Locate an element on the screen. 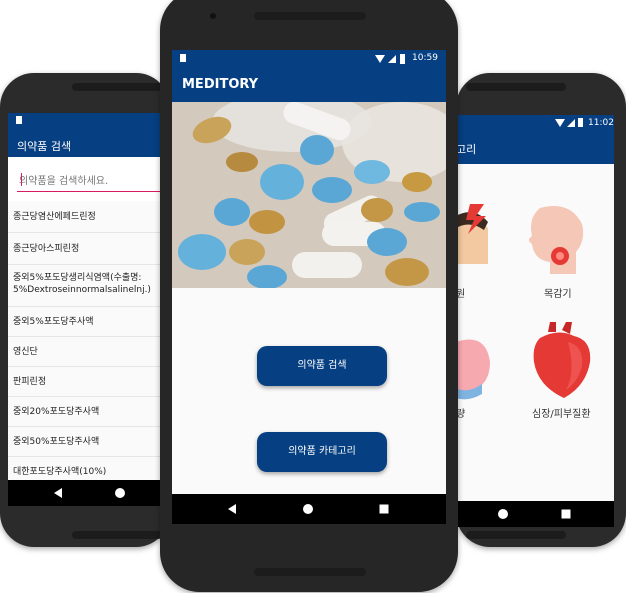  search-input is located at coordinates (92, 181).